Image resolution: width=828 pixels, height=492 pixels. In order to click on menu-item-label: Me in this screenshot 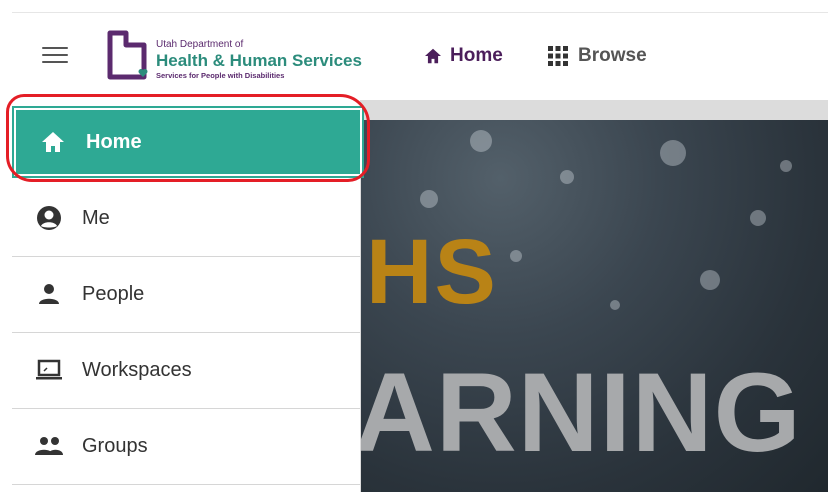, I will do `click(96, 217)`.